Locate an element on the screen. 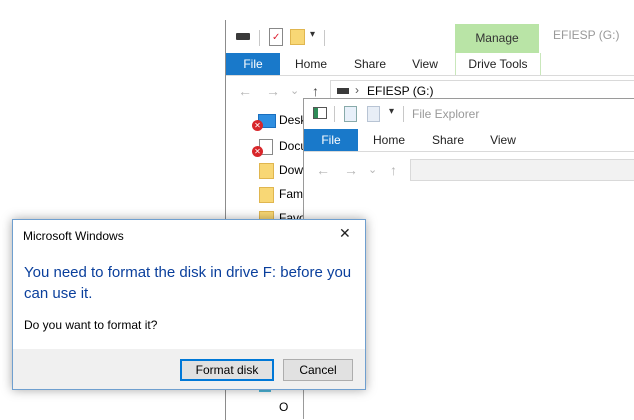 The width and height of the screenshot is (634, 420). window-title: File Explorer is located at coordinates (446, 114).